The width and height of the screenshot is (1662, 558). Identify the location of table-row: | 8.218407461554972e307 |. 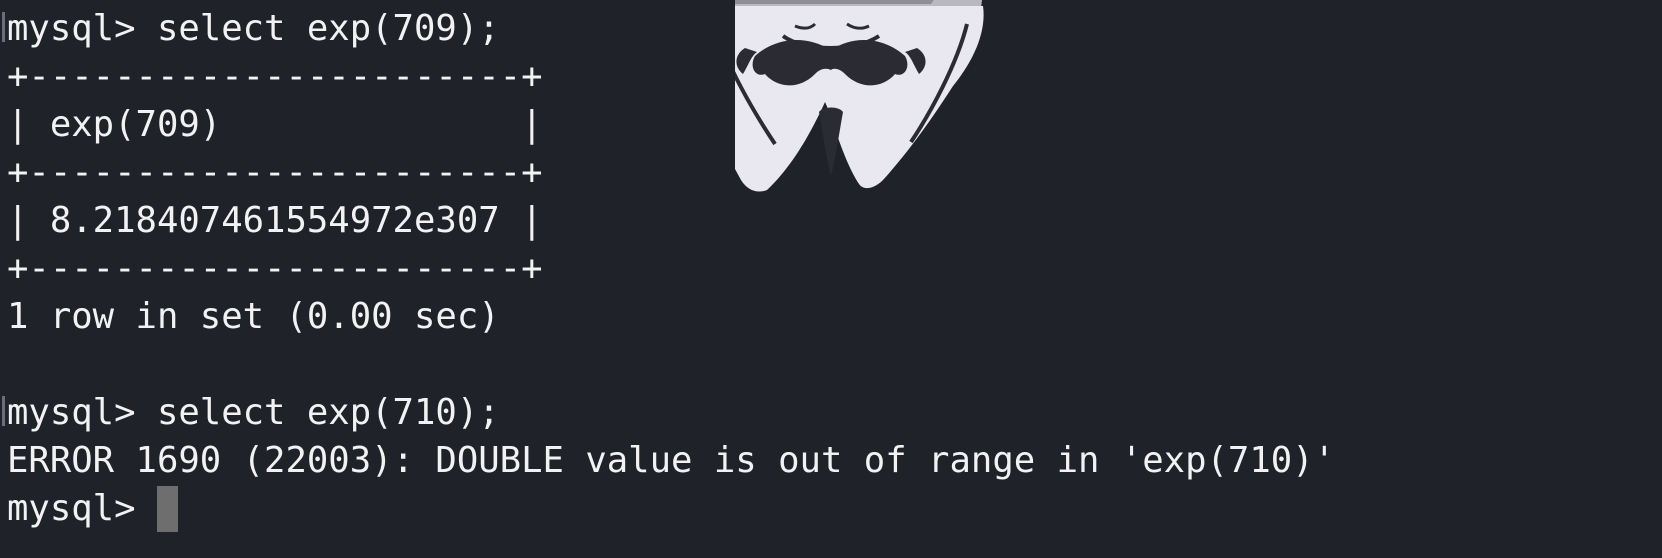
(275, 220).